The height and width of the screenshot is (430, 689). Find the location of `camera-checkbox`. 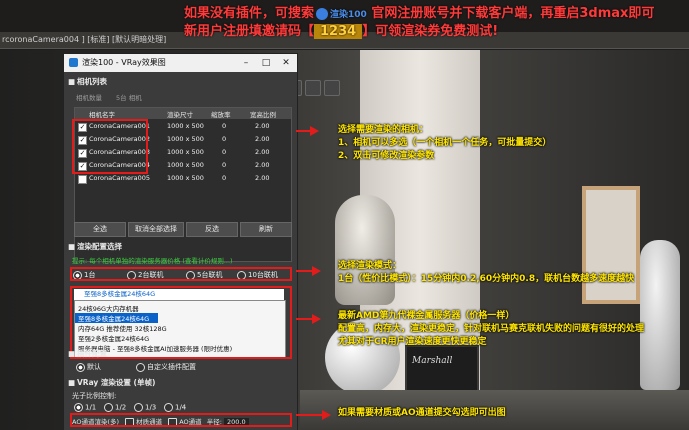

camera-checkbox is located at coordinates (82, 179).